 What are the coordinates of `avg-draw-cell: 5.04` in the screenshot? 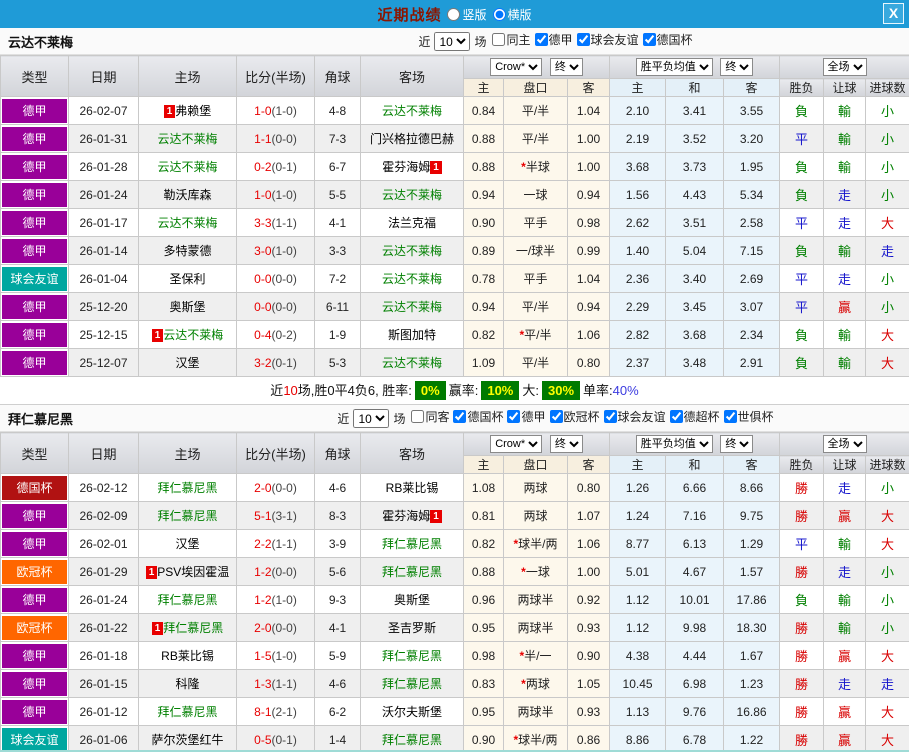 It's located at (695, 250).